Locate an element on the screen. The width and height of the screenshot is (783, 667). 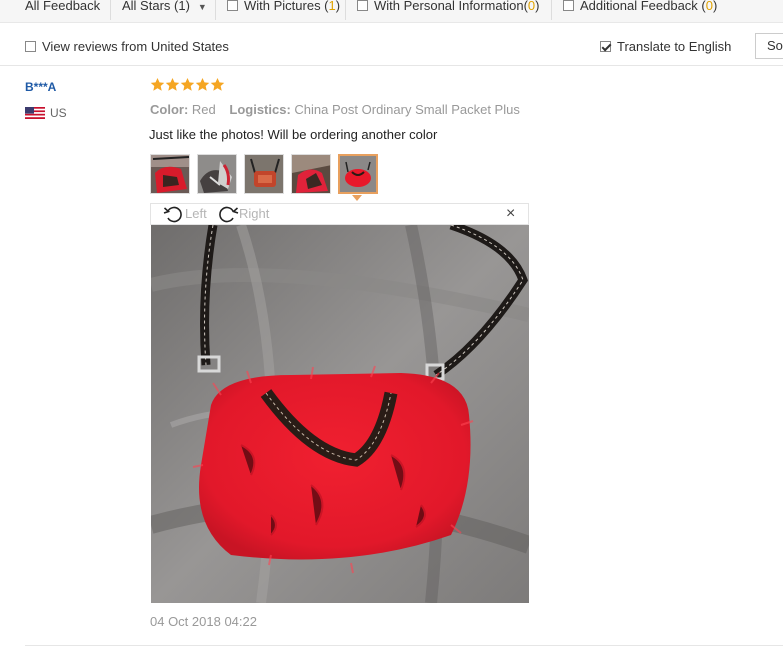
with-personal-checkbox is located at coordinates (362, 5).